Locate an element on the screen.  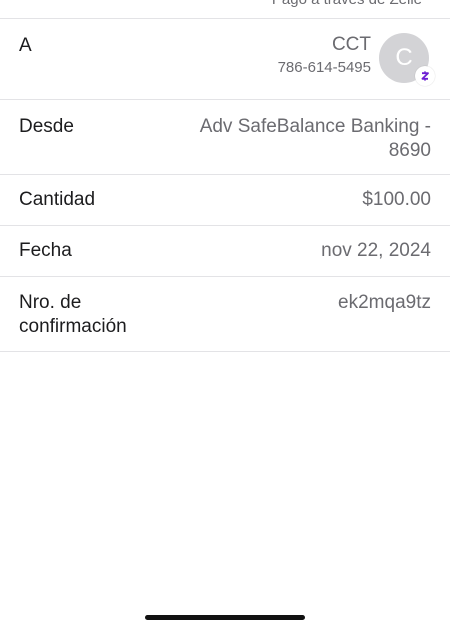
date-row: Fecha nov 22, 2024 is located at coordinates (225, 251).